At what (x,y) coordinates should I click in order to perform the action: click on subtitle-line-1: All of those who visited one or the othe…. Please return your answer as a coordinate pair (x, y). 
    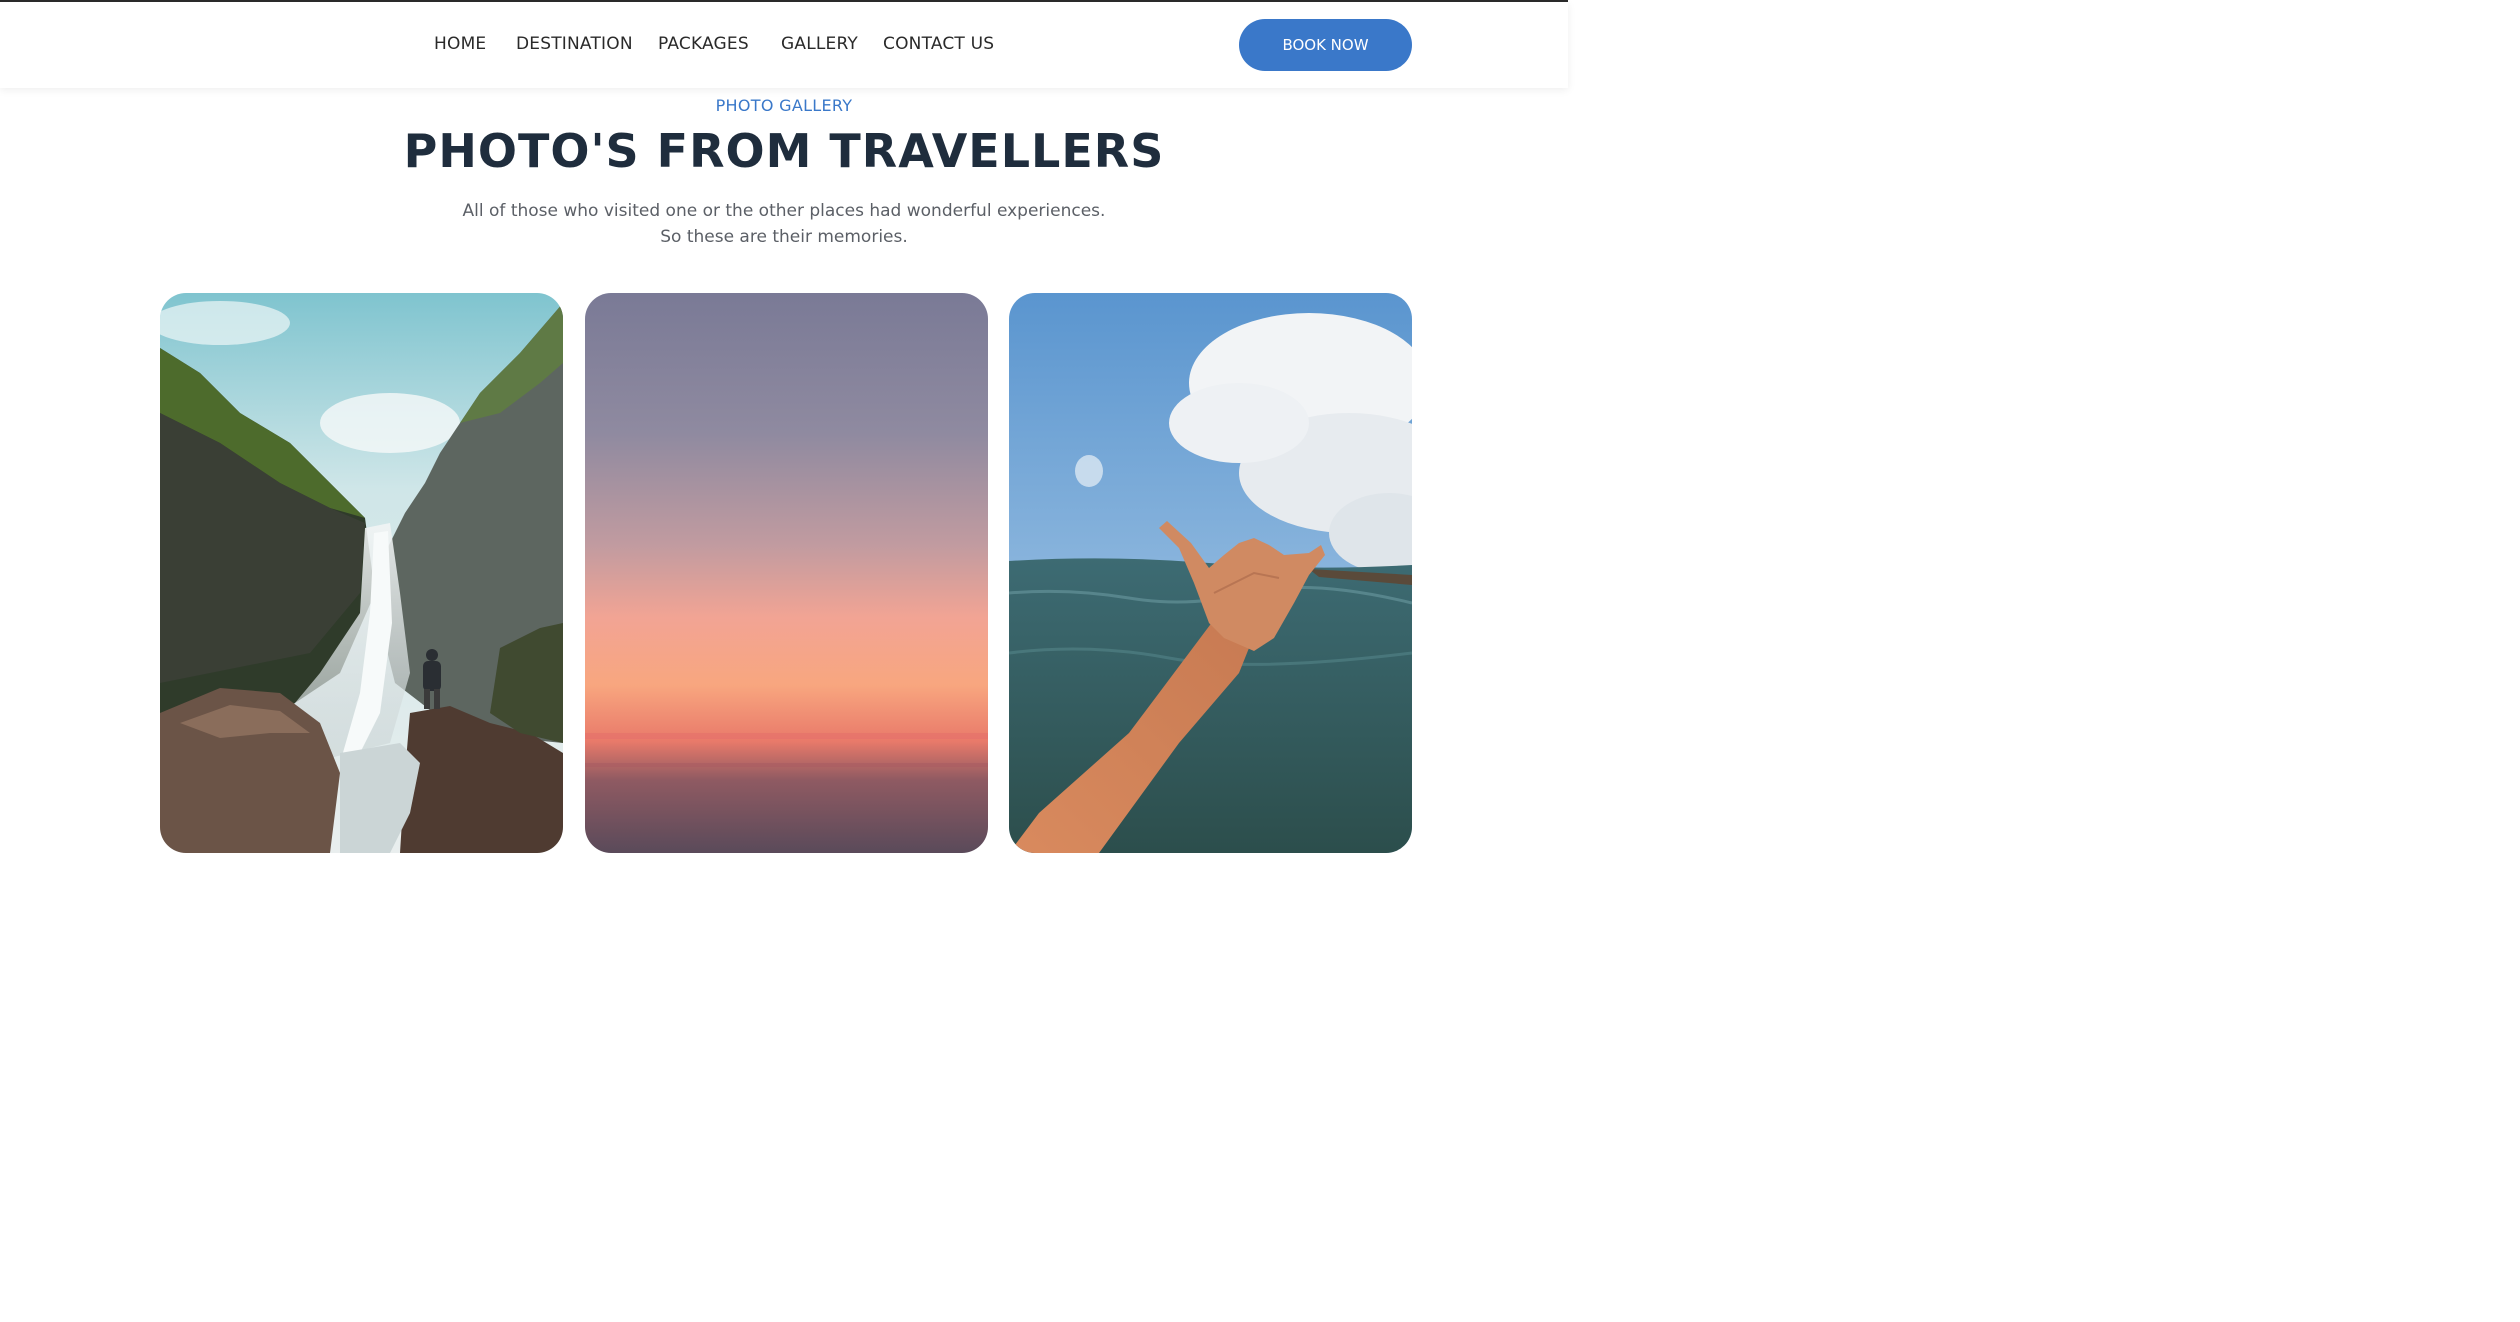
    Looking at the image, I should click on (784, 211).